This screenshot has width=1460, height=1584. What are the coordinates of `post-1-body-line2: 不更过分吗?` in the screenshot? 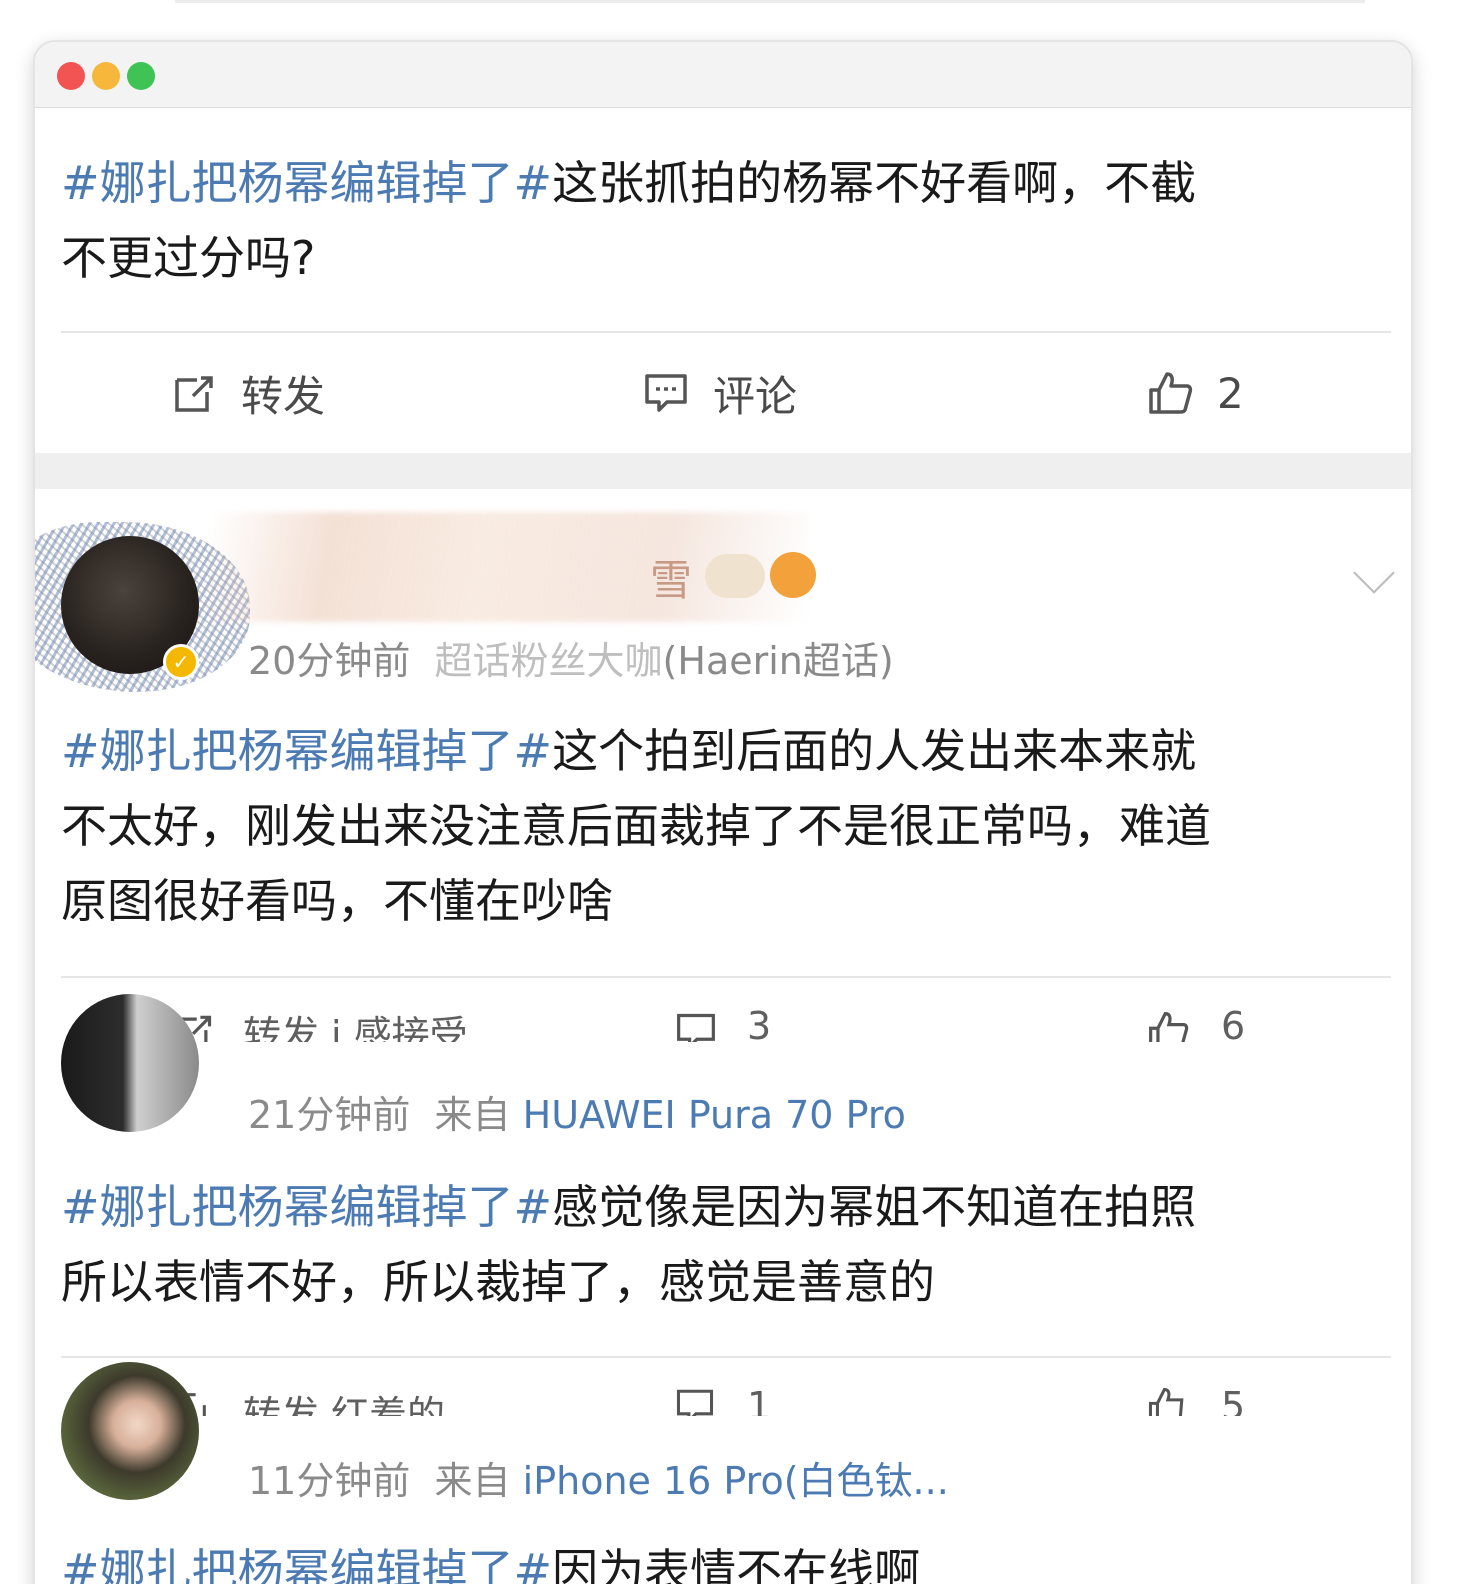 It's located at (188, 258).